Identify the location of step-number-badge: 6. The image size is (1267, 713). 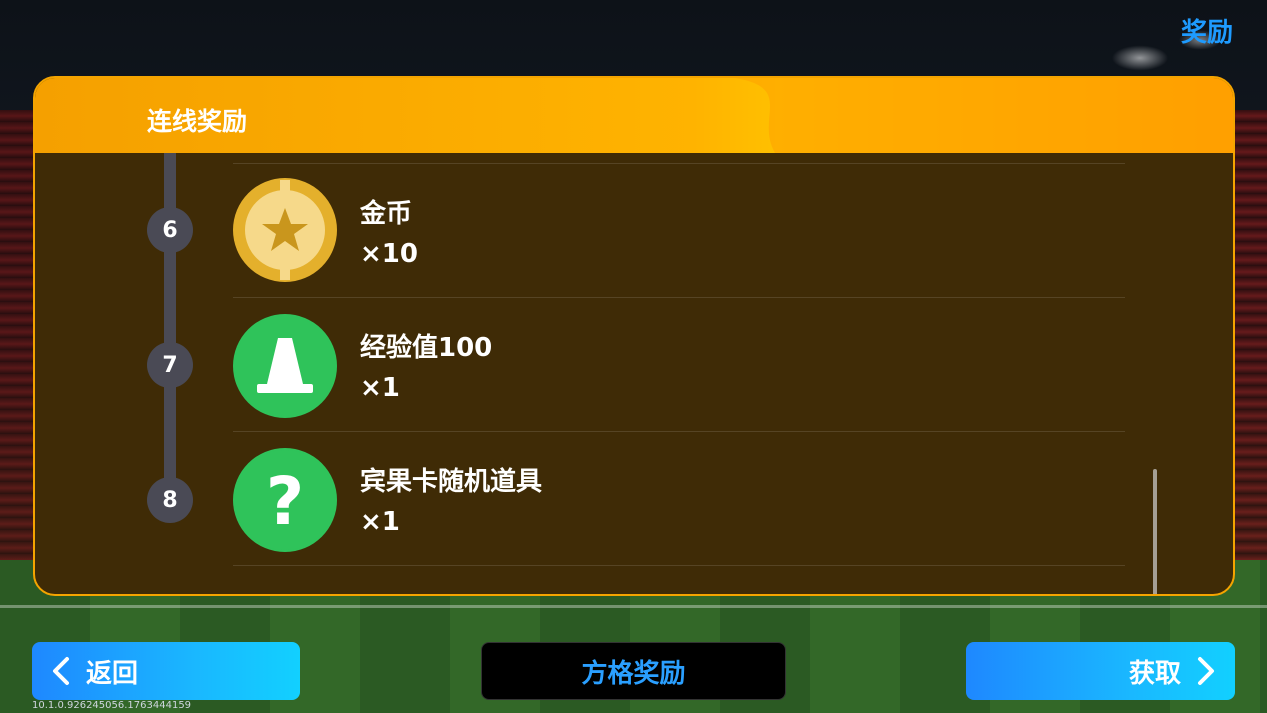
(170, 230).